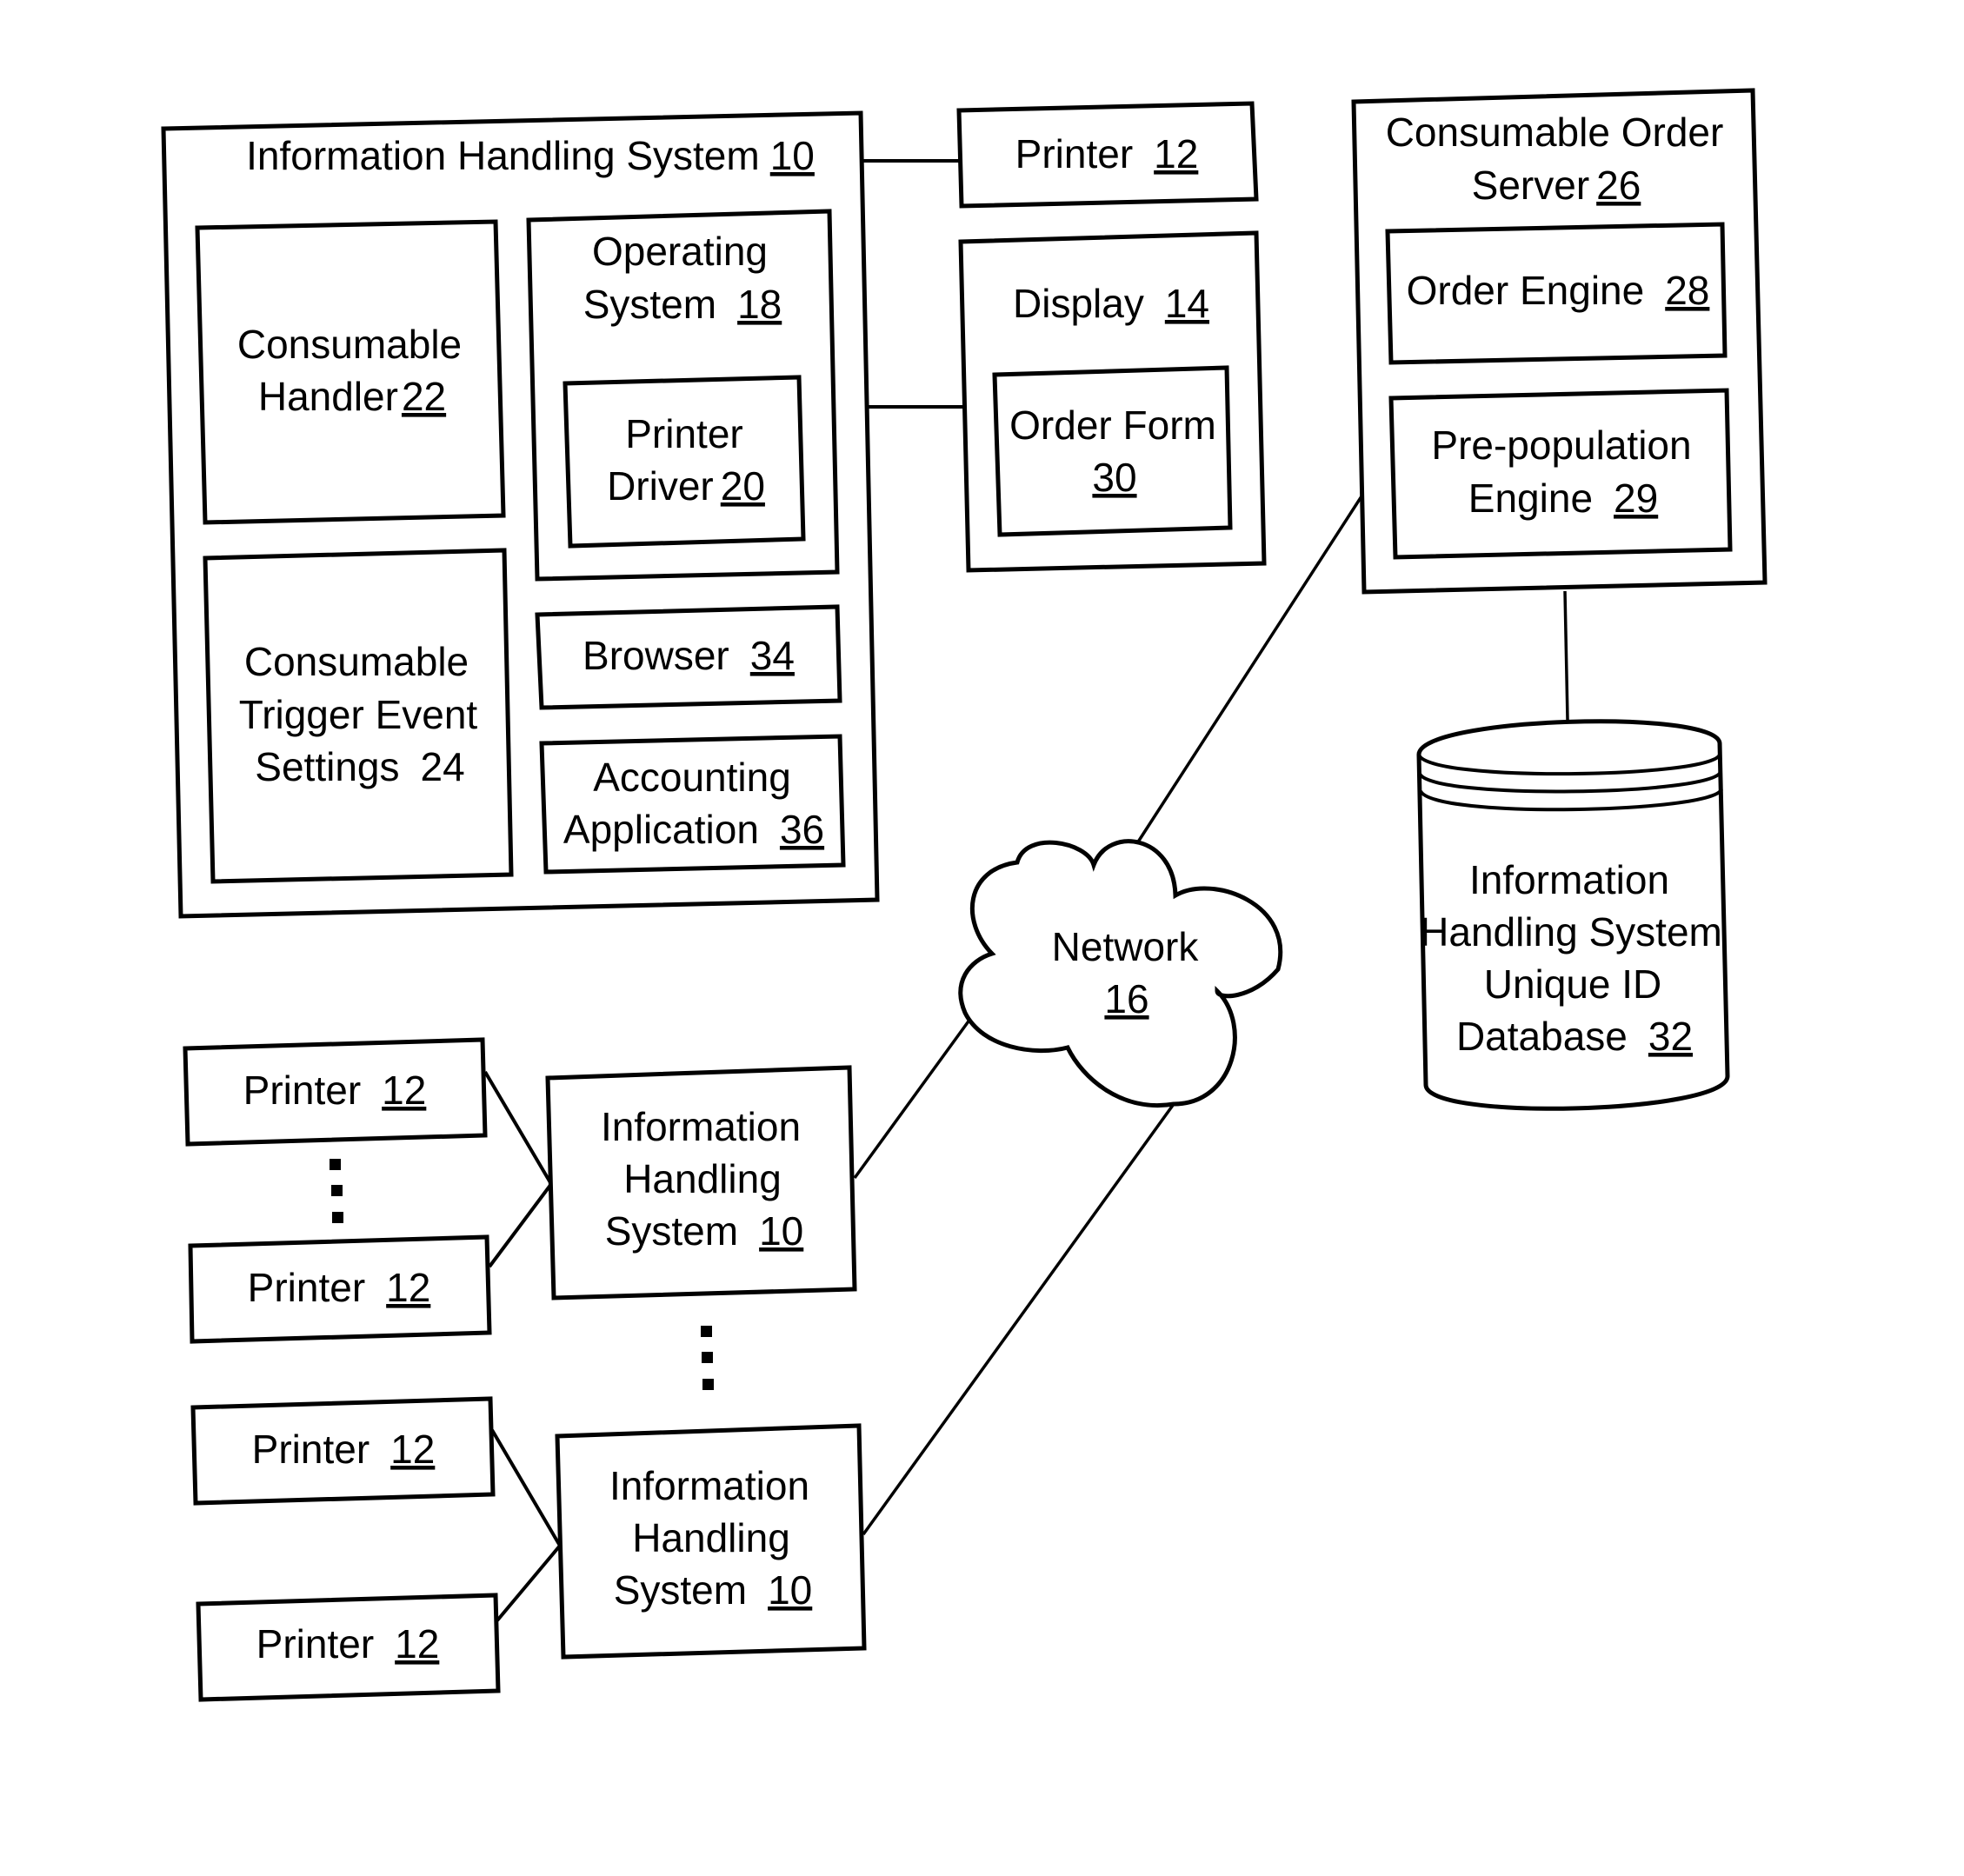 The width and height of the screenshot is (1964, 1876). I want to click on order-form: Order Form 30, so click(1113, 451).